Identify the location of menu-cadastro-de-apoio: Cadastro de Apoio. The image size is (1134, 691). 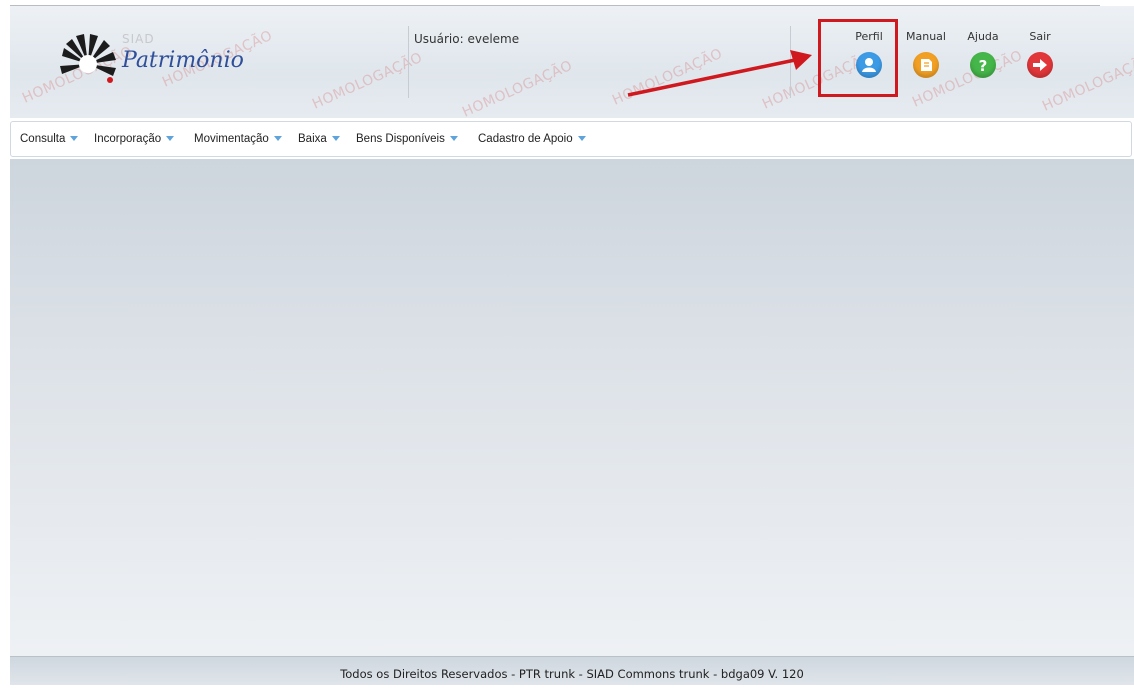
(532, 139).